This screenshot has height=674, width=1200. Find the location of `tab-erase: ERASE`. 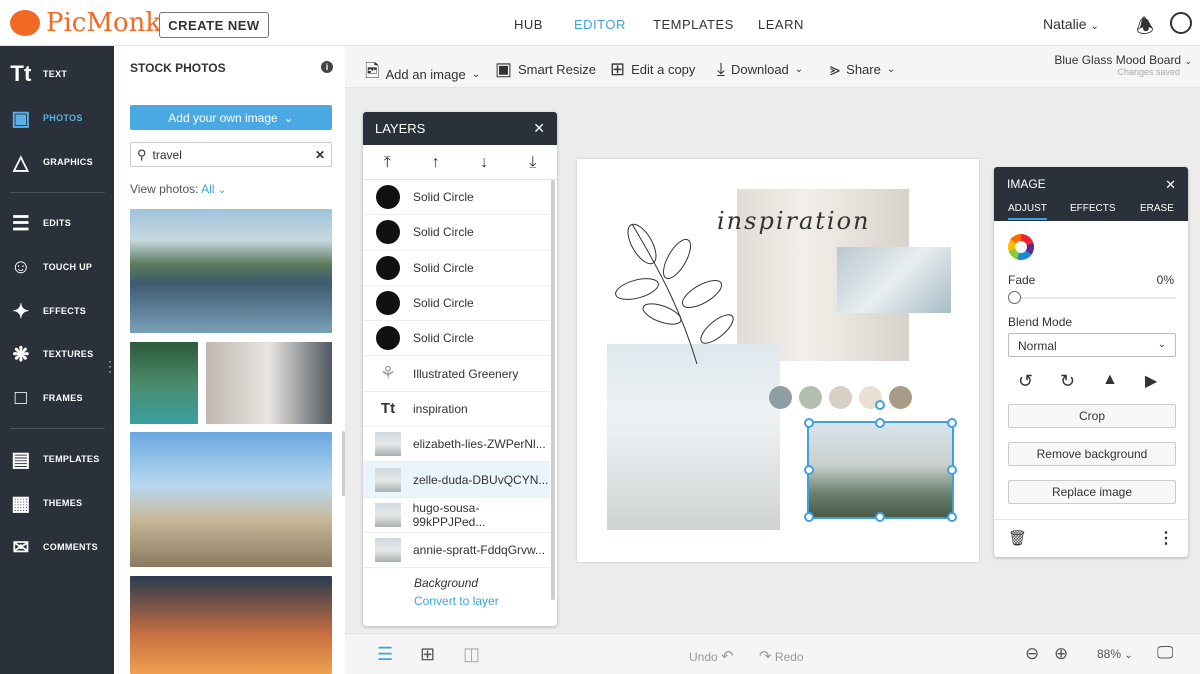

tab-erase: ERASE is located at coordinates (1157, 208).